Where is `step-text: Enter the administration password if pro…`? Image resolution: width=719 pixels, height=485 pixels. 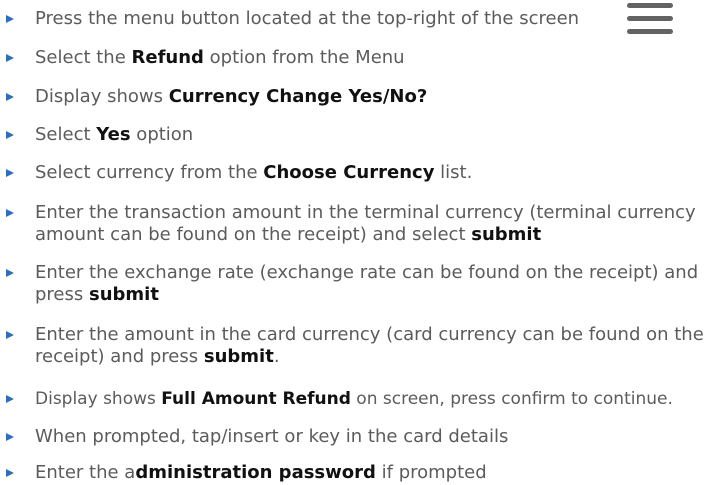
step-text: Enter the administration password if pro… is located at coordinates (261, 473).